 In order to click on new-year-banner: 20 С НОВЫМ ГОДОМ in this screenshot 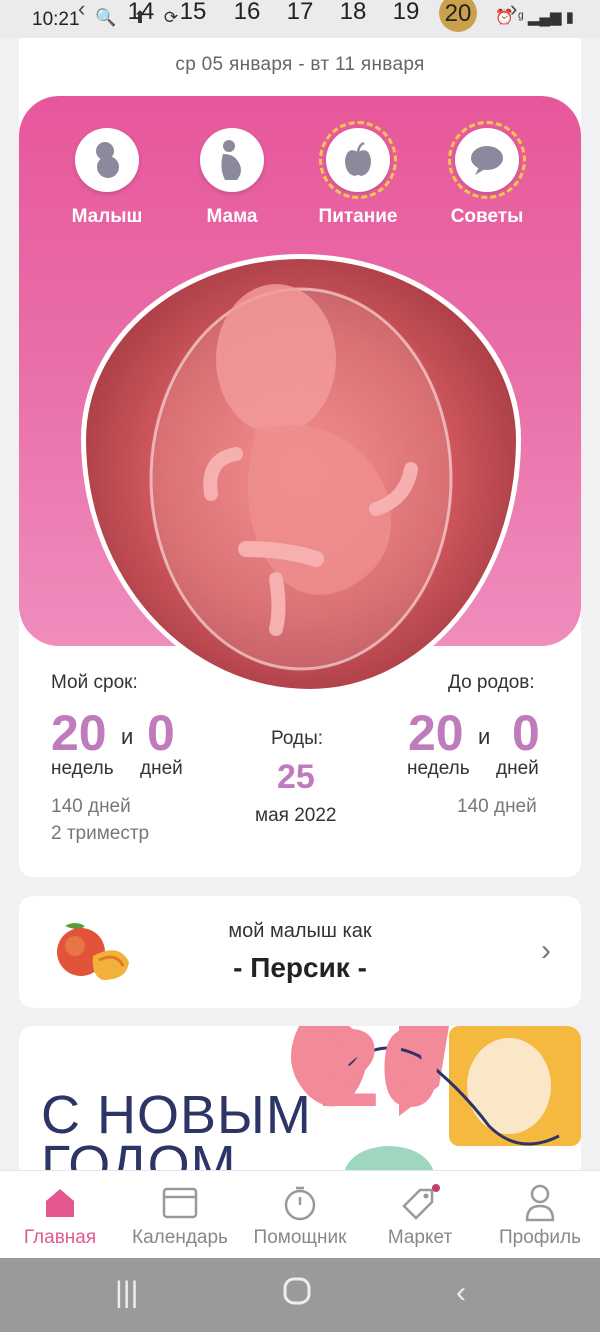, I will do `click(300, 1106)`.